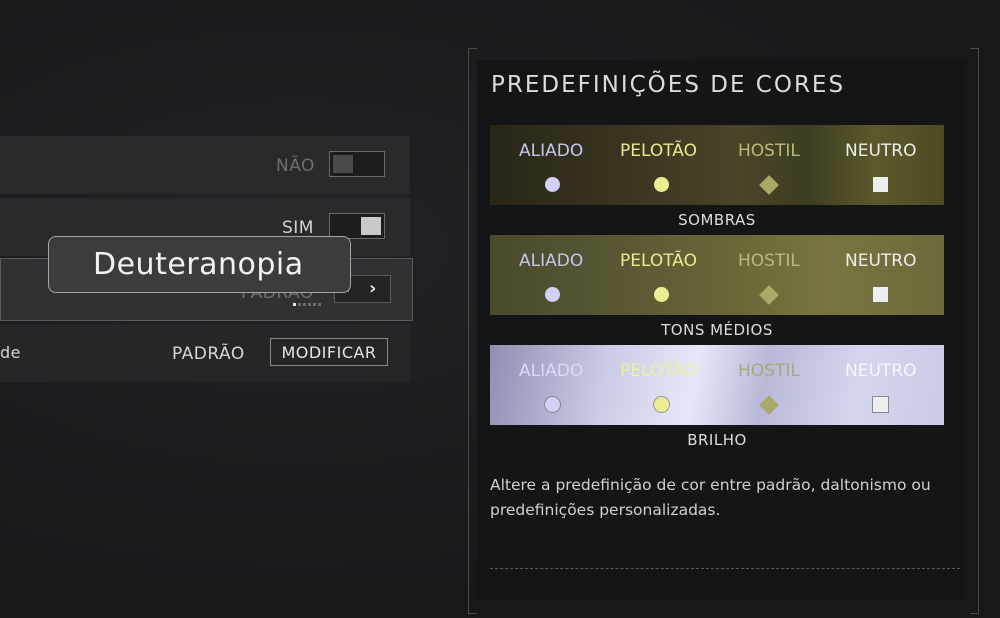  I want to click on panel-bracket-left, so click(472, 331).